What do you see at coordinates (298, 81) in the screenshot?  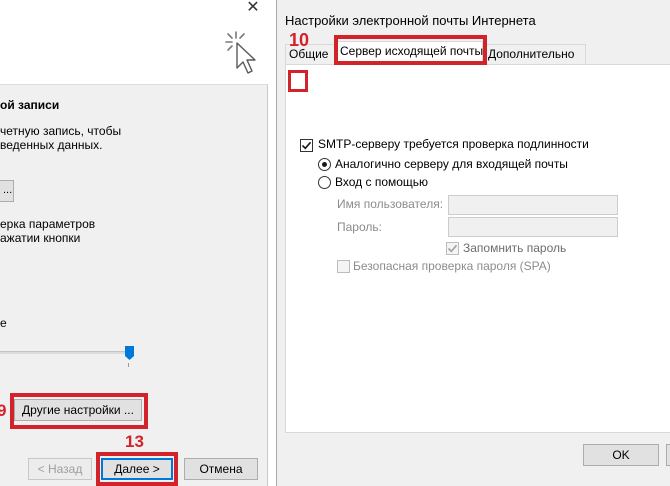 I see `annotation-box-smtp-checkbox` at bounding box center [298, 81].